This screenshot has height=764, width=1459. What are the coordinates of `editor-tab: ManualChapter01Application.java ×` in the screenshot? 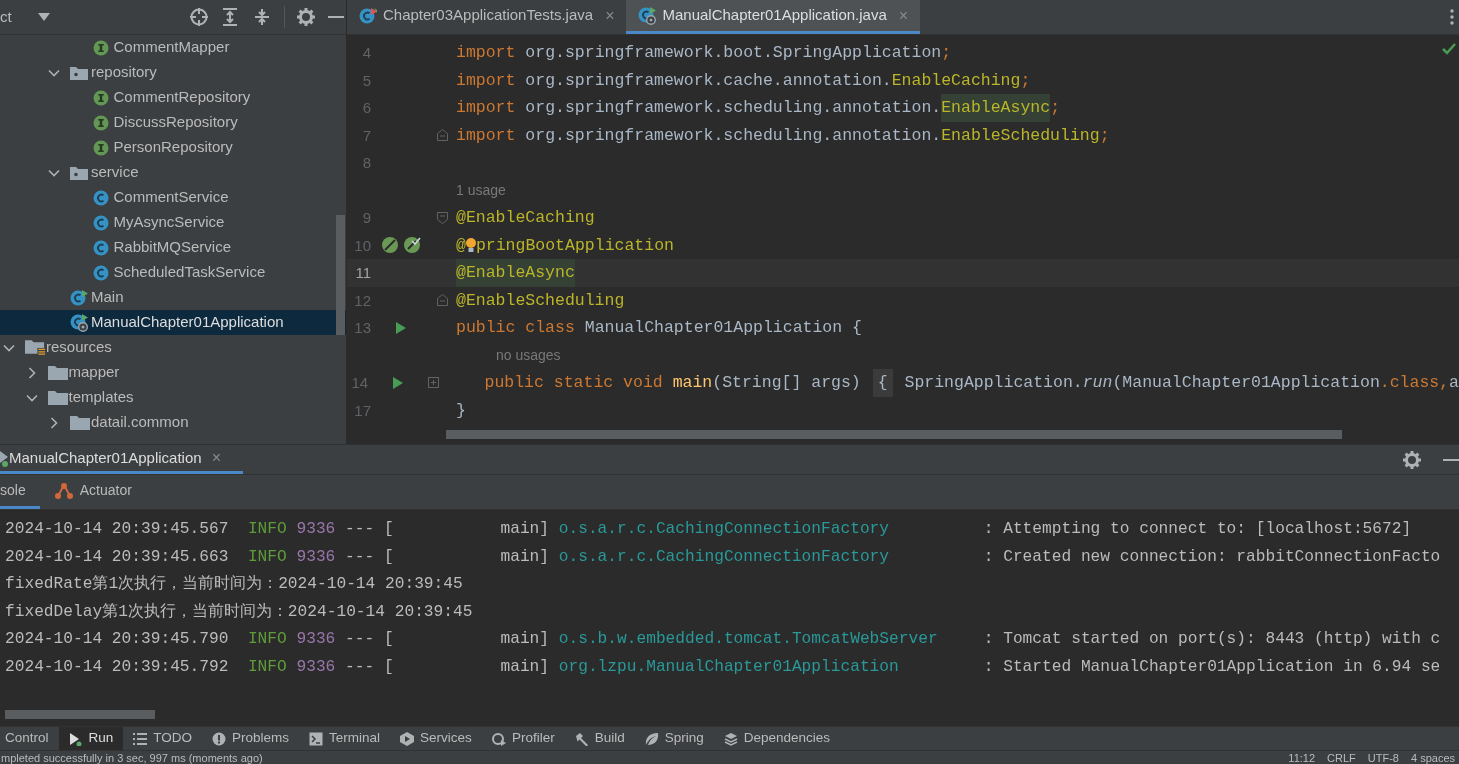 It's located at (773, 17).